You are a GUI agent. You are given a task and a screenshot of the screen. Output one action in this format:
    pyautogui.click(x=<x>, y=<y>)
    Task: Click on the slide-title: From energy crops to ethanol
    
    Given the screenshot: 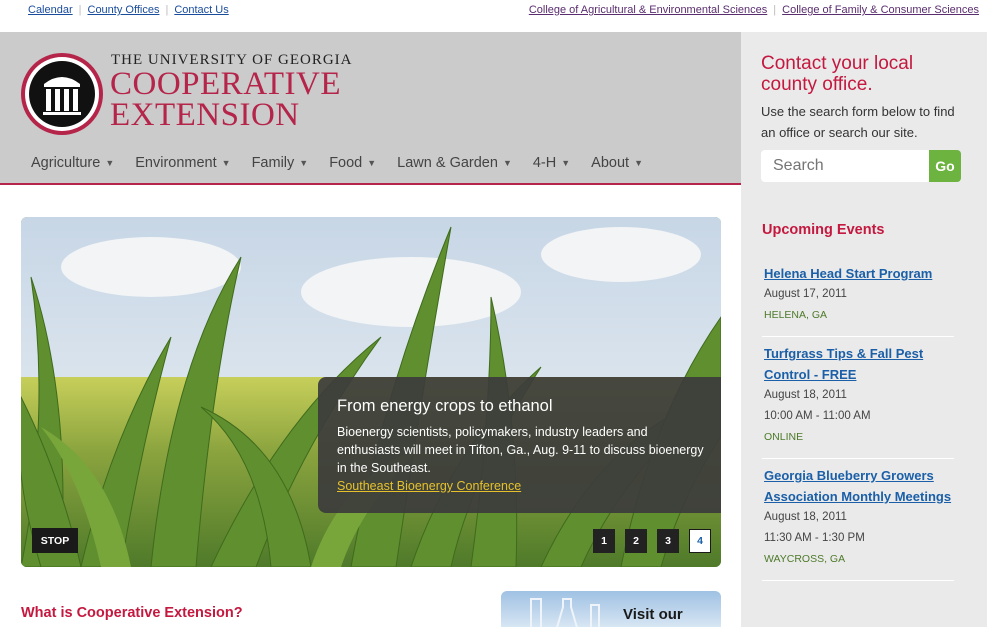 What is the action you would take?
    pyautogui.click(x=445, y=406)
    